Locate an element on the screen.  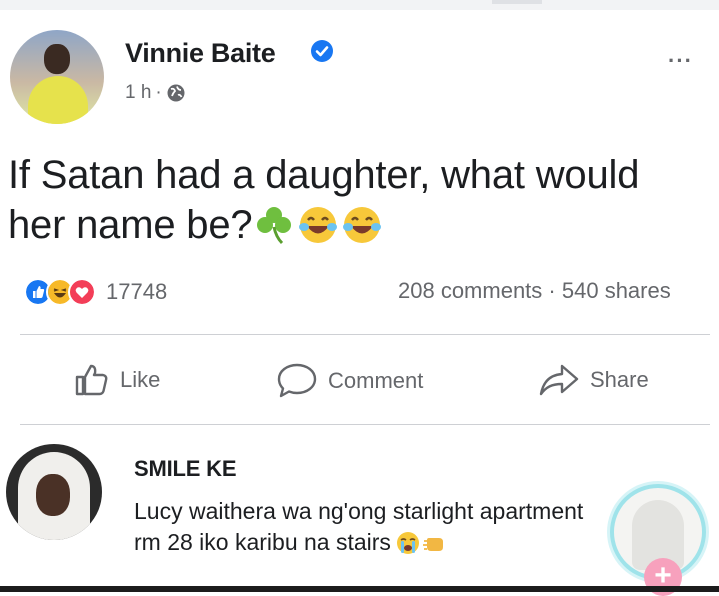
bottom-edge is located at coordinates (359, 589).